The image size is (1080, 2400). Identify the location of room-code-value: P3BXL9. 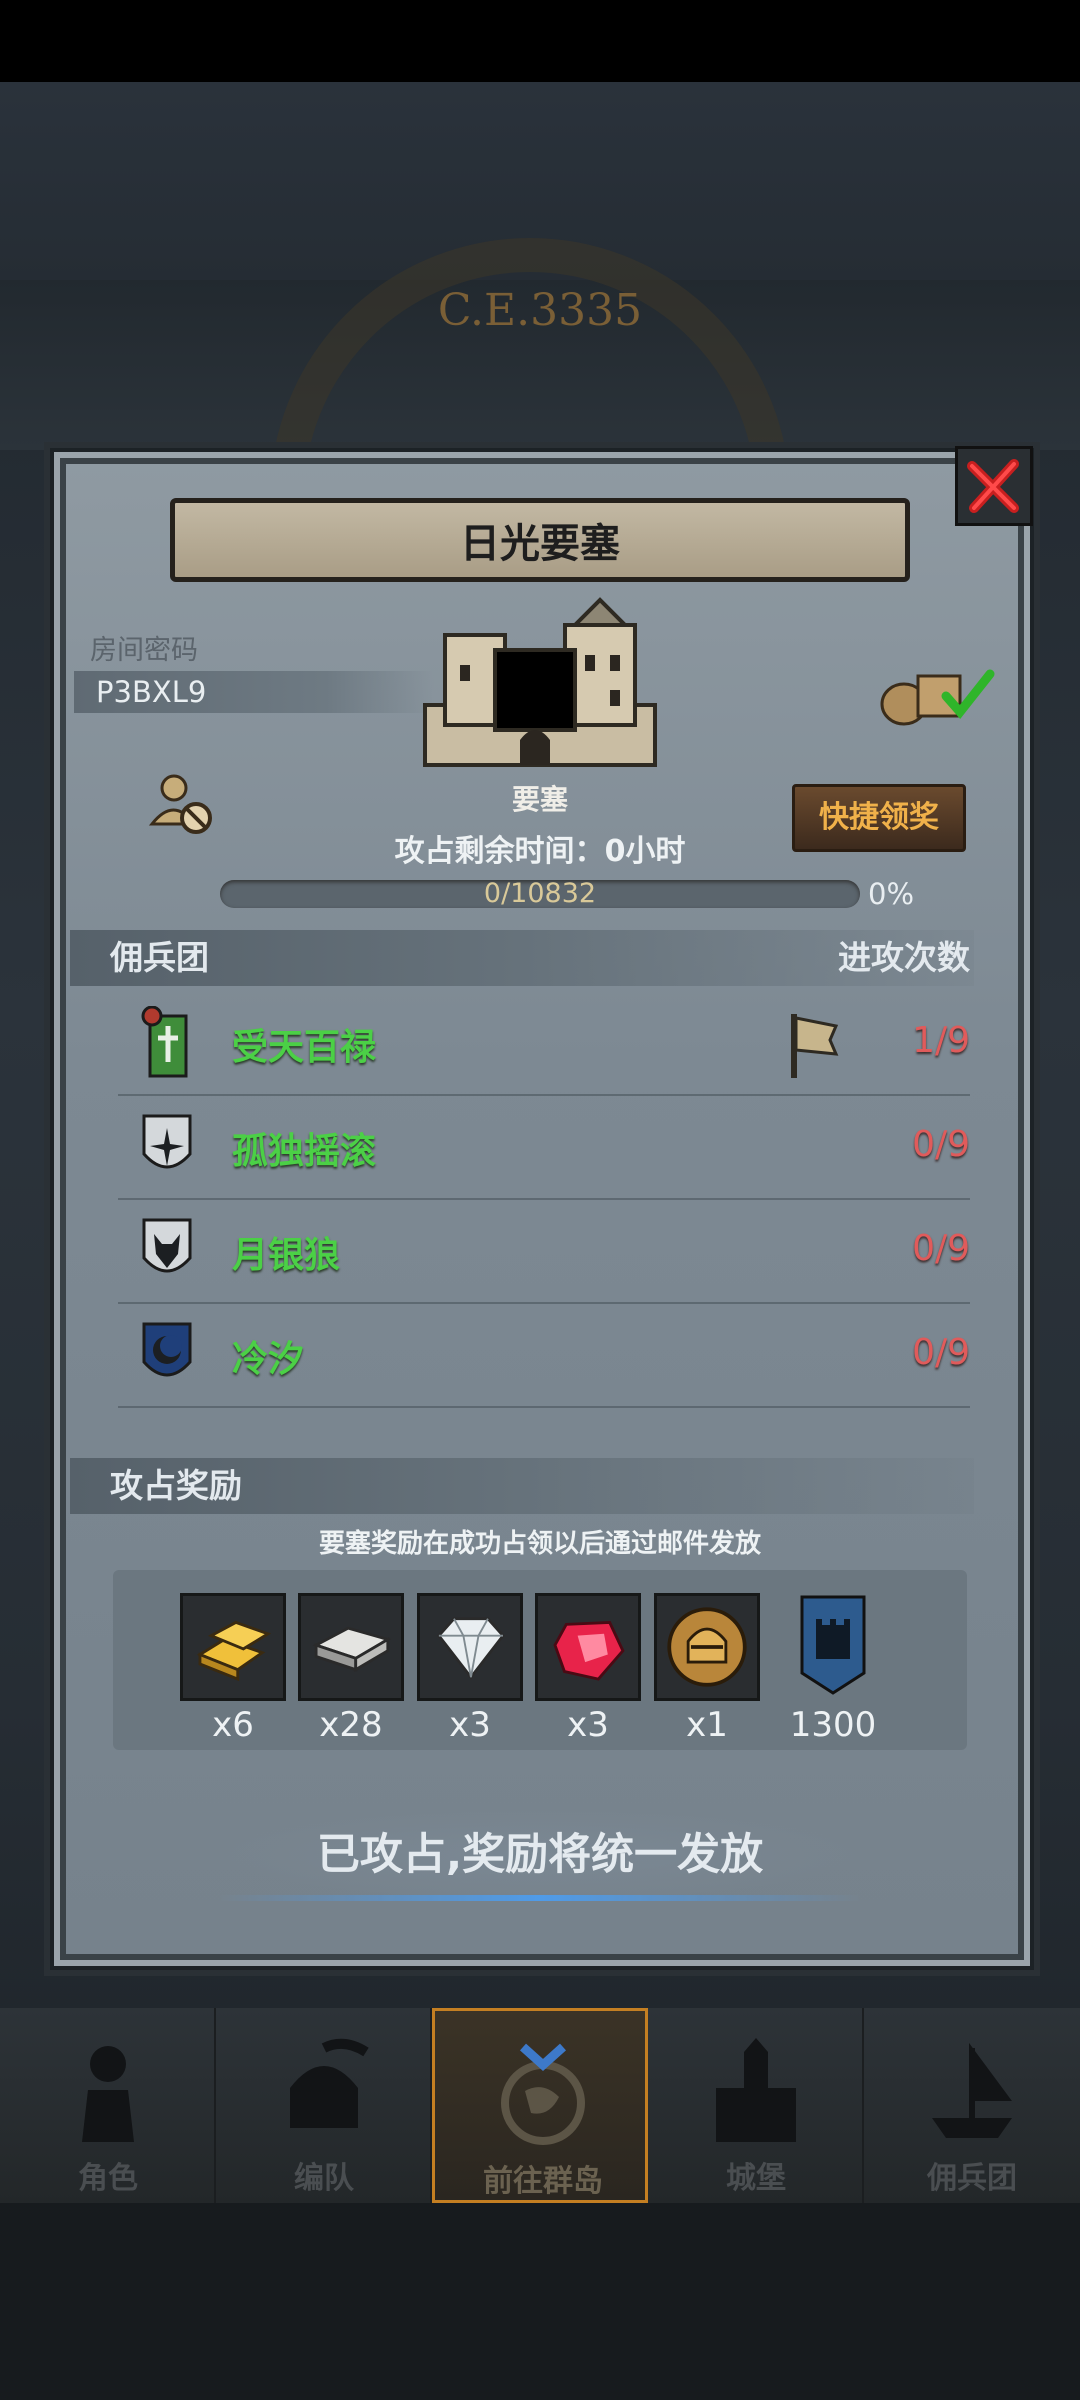
(254, 692).